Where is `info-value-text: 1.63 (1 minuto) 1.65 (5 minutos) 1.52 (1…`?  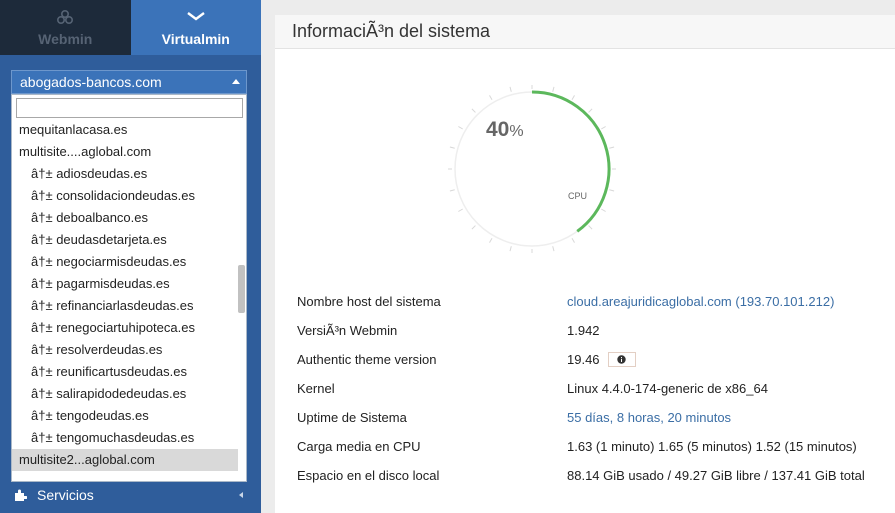 info-value-text: 1.63 (1 minuto) 1.65 (5 minutos) 1.52 (1… is located at coordinates (712, 446).